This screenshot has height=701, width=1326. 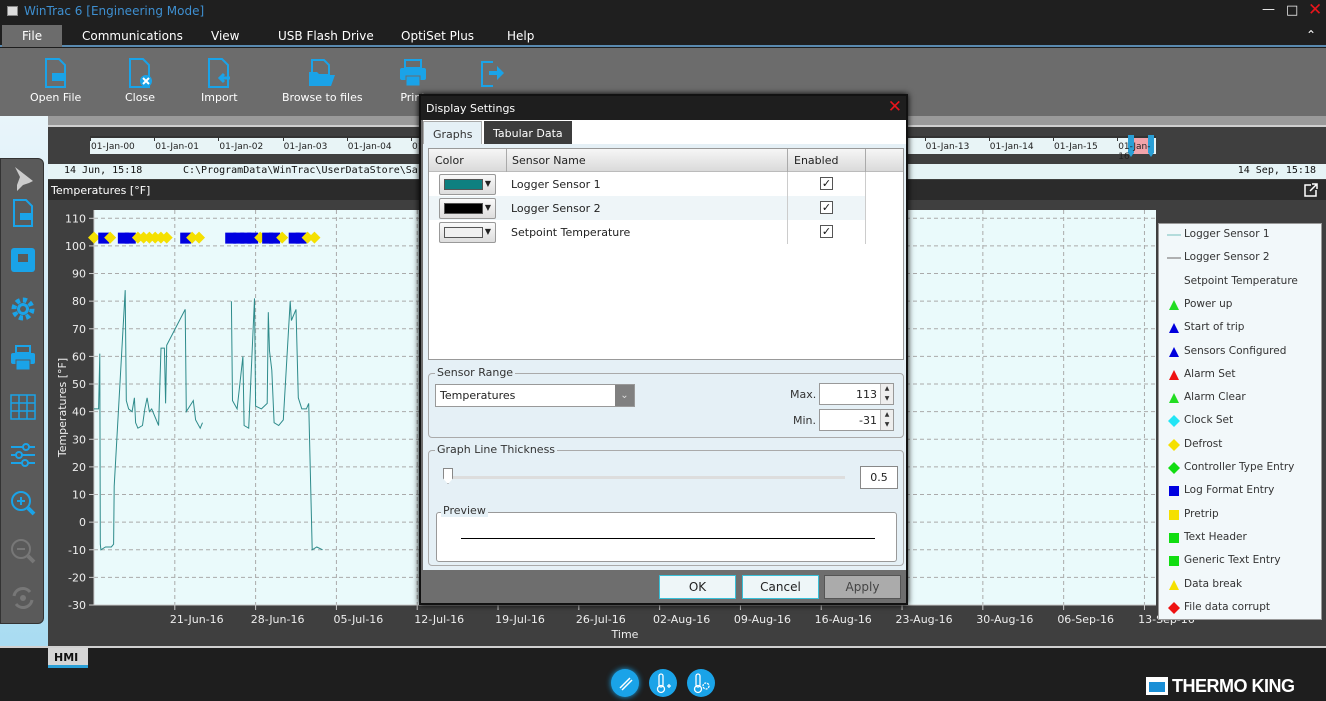 What do you see at coordinates (843, 619) in the screenshot?
I see `x-tick-label: 16-Aug-16` at bounding box center [843, 619].